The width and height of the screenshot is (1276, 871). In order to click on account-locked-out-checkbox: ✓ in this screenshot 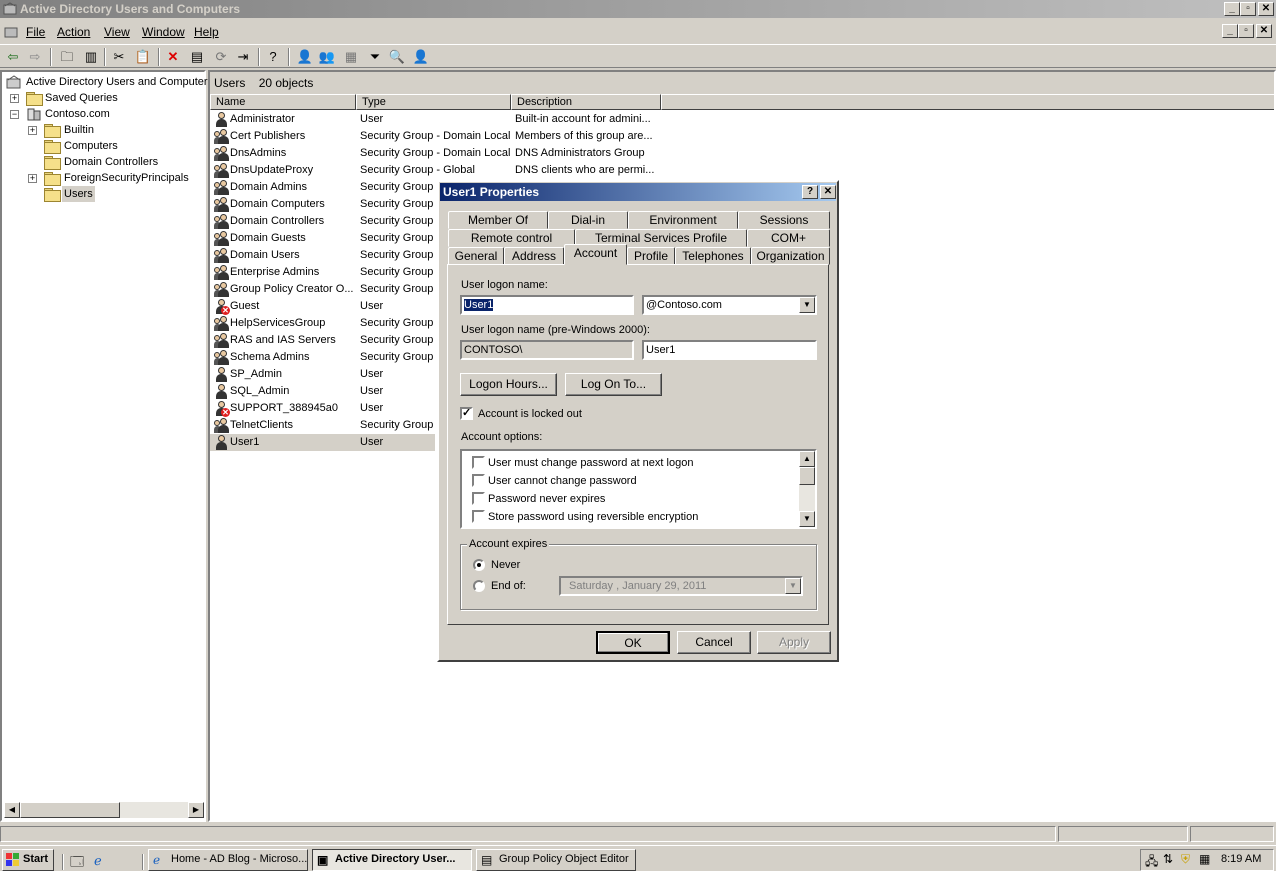, I will do `click(466, 413)`.